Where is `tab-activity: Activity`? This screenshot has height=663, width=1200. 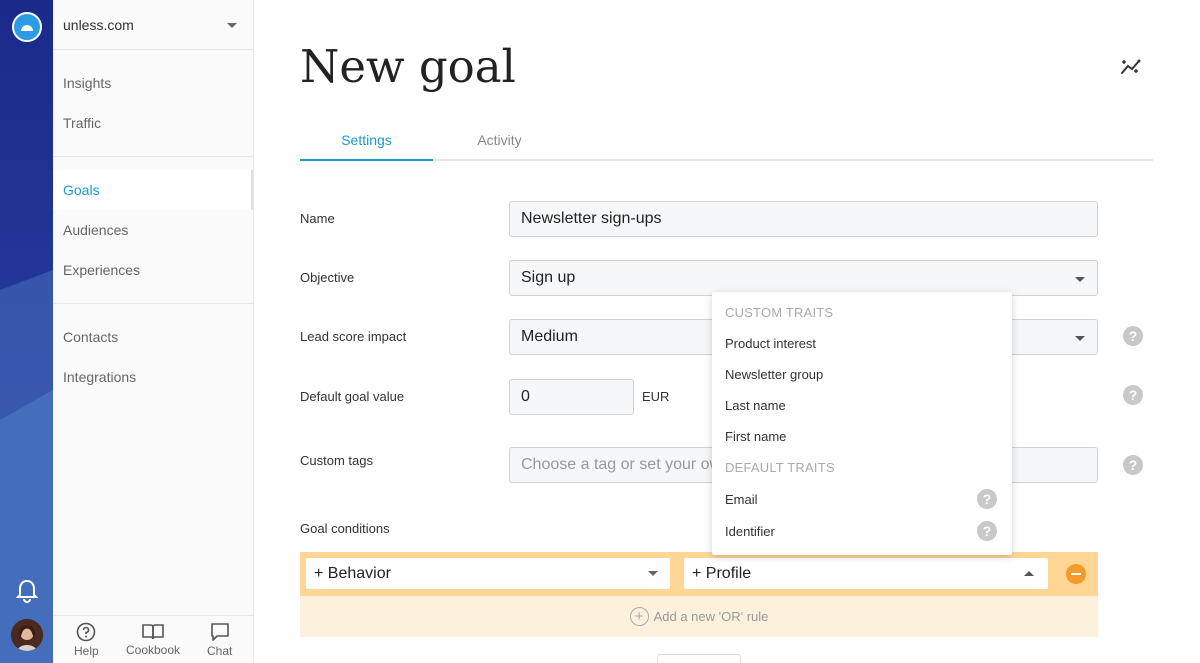 tab-activity: Activity is located at coordinates (499, 140).